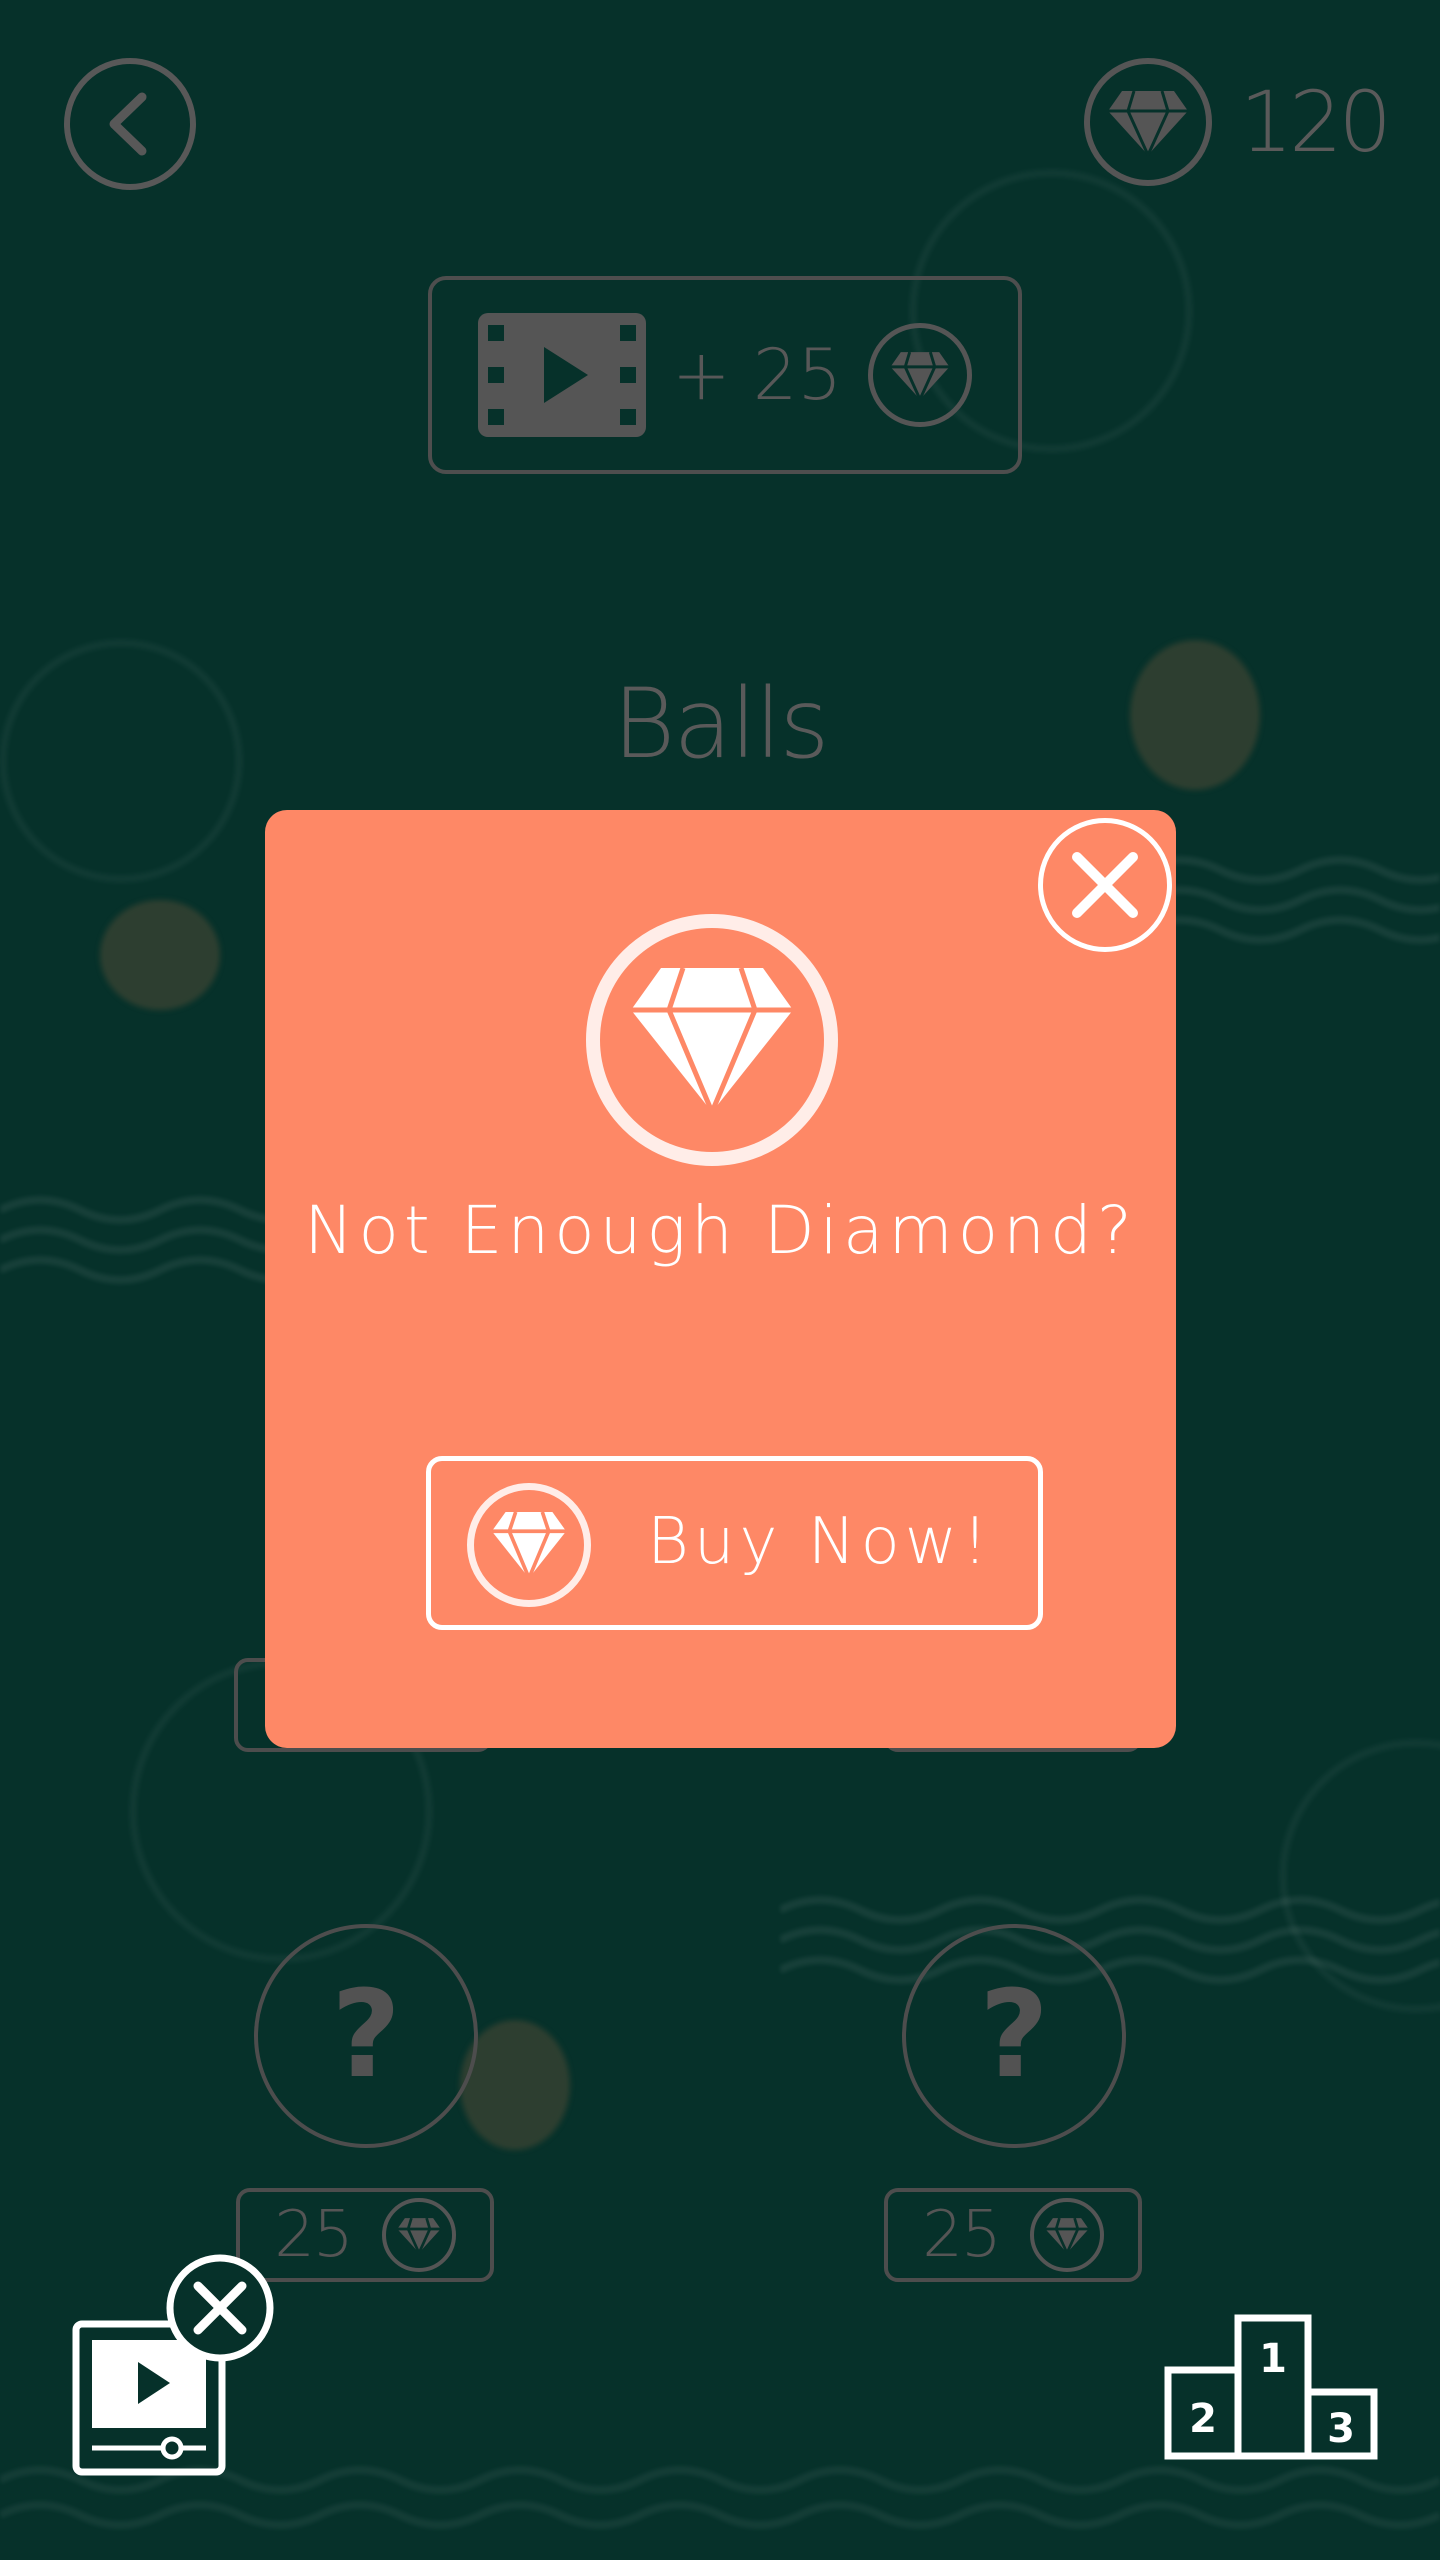 The image size is (1440, 2560). I want to click on close-icon, so click(1105, 885).